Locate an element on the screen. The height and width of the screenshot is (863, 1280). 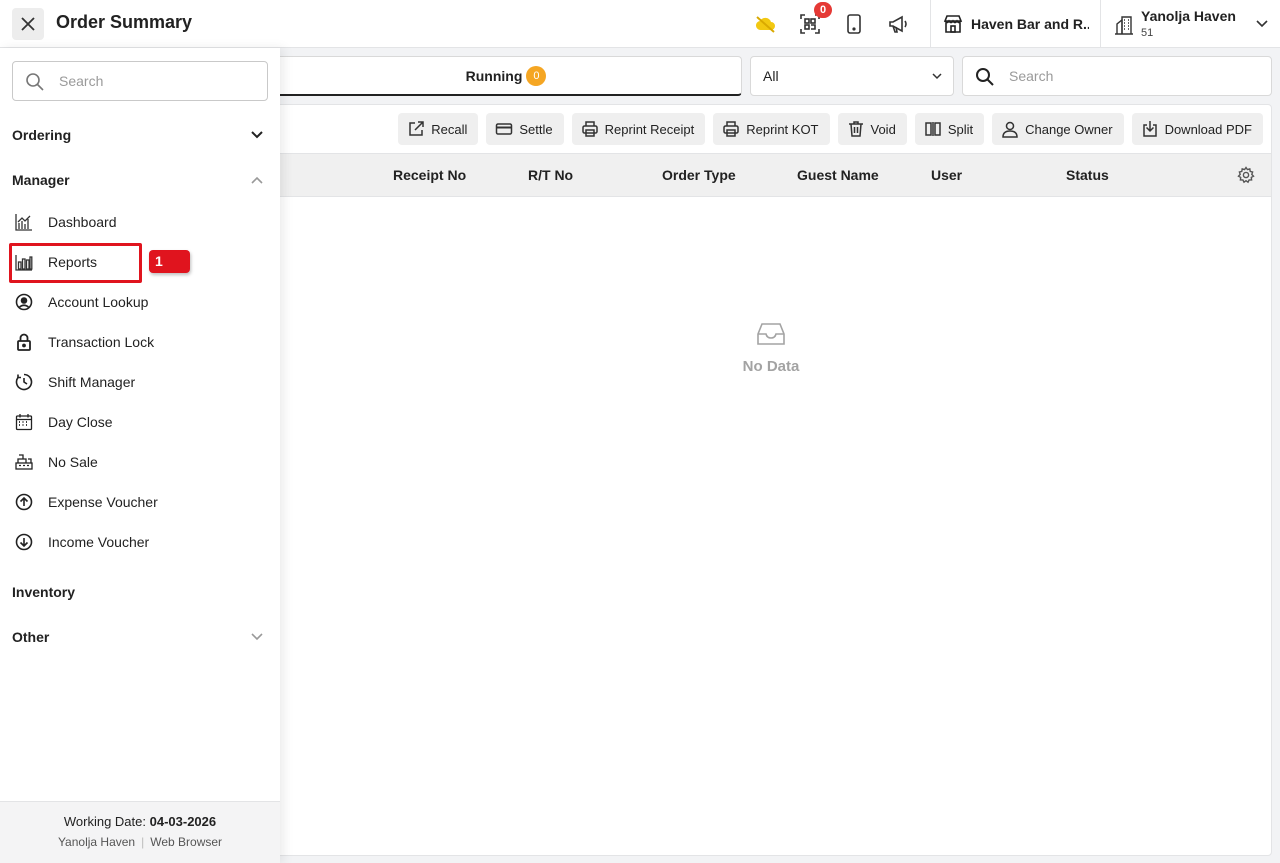
close-button is located at coordinates (28, 24).